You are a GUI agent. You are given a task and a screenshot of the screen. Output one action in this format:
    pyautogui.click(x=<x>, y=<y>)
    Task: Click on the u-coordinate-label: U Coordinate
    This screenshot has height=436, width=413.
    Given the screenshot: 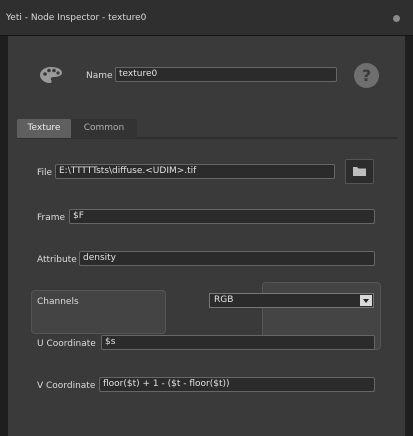 What is the action you would take?
    pyautogui.click(x=66, y=344)
    